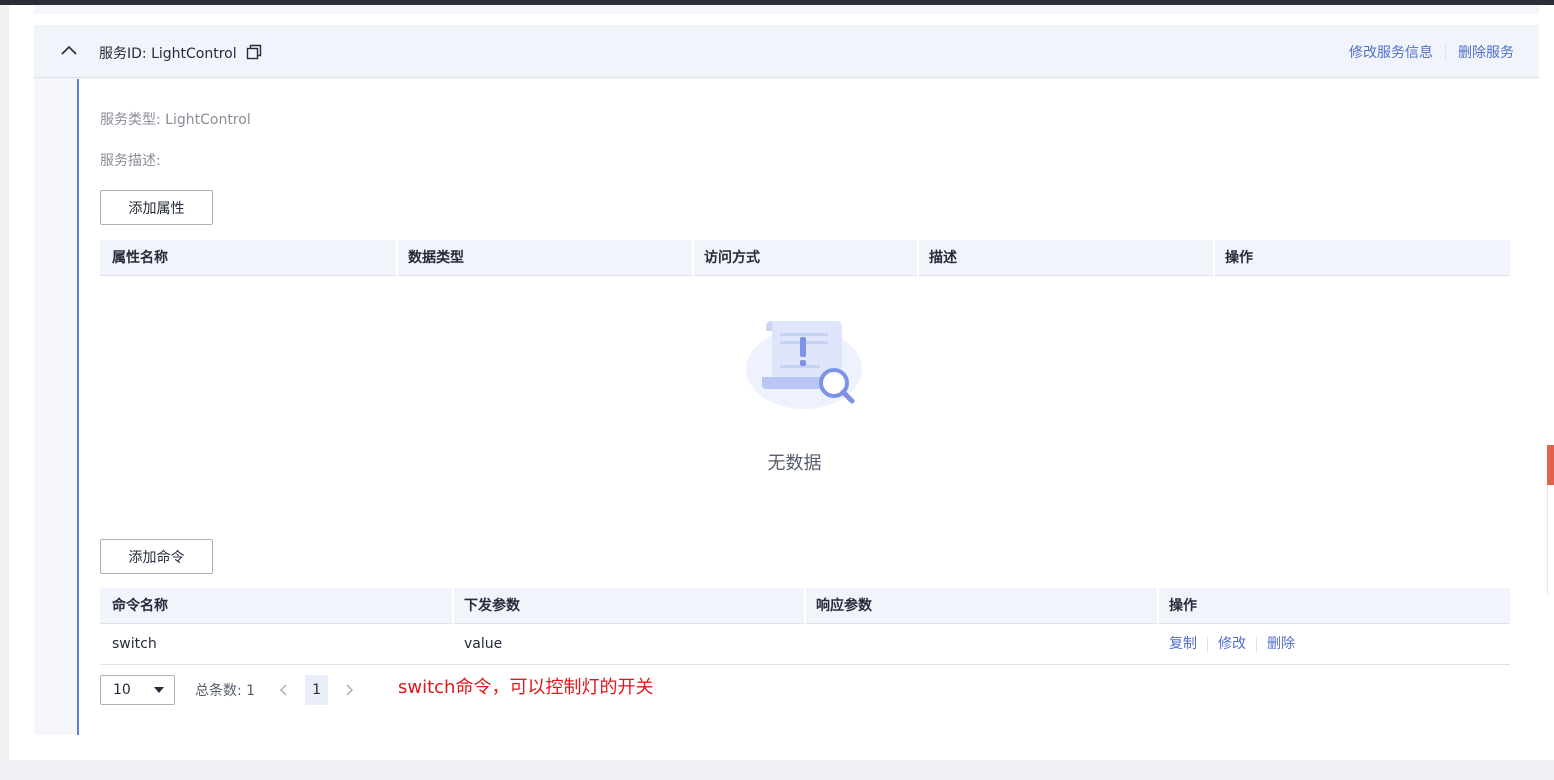 This screenshot has height=780, width=1554. What do you see at coordinates (317, 690) in the screenshot?
I see `page-number-current: 1` at bounding box center [317, 690].